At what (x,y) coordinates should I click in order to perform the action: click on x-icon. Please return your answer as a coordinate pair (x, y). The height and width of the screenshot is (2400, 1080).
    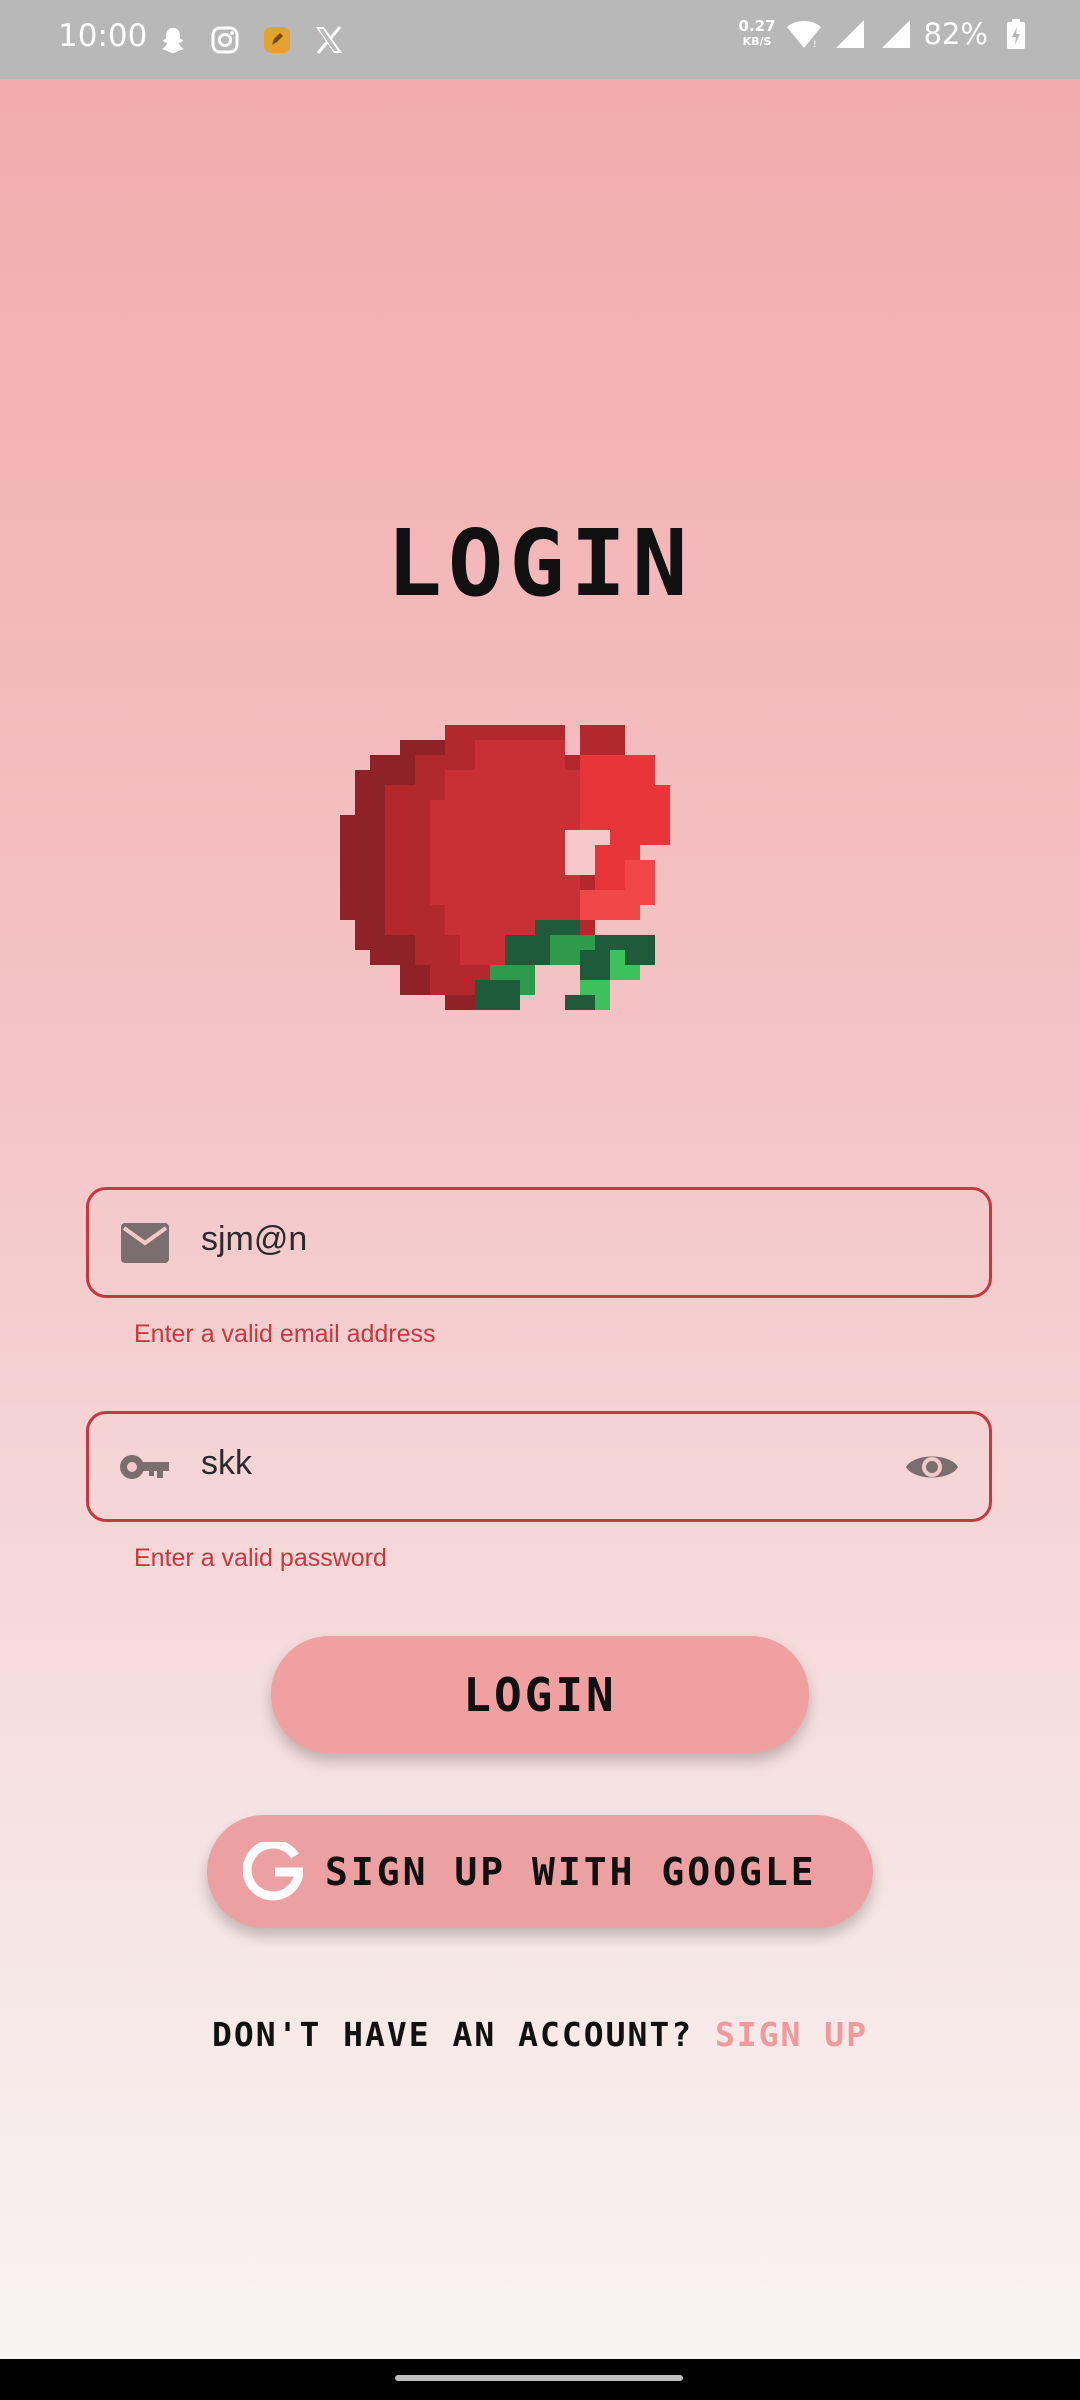
    Looking at the image, I should click on (329, 40).